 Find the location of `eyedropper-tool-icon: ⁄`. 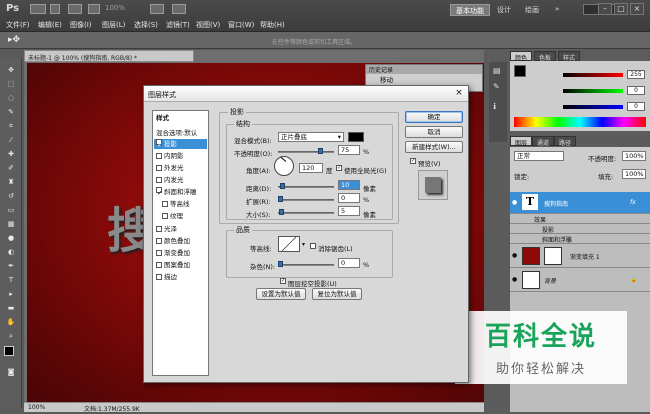

eyedropper-tool-icon: ⁄ is located at coordinates (11, 140).